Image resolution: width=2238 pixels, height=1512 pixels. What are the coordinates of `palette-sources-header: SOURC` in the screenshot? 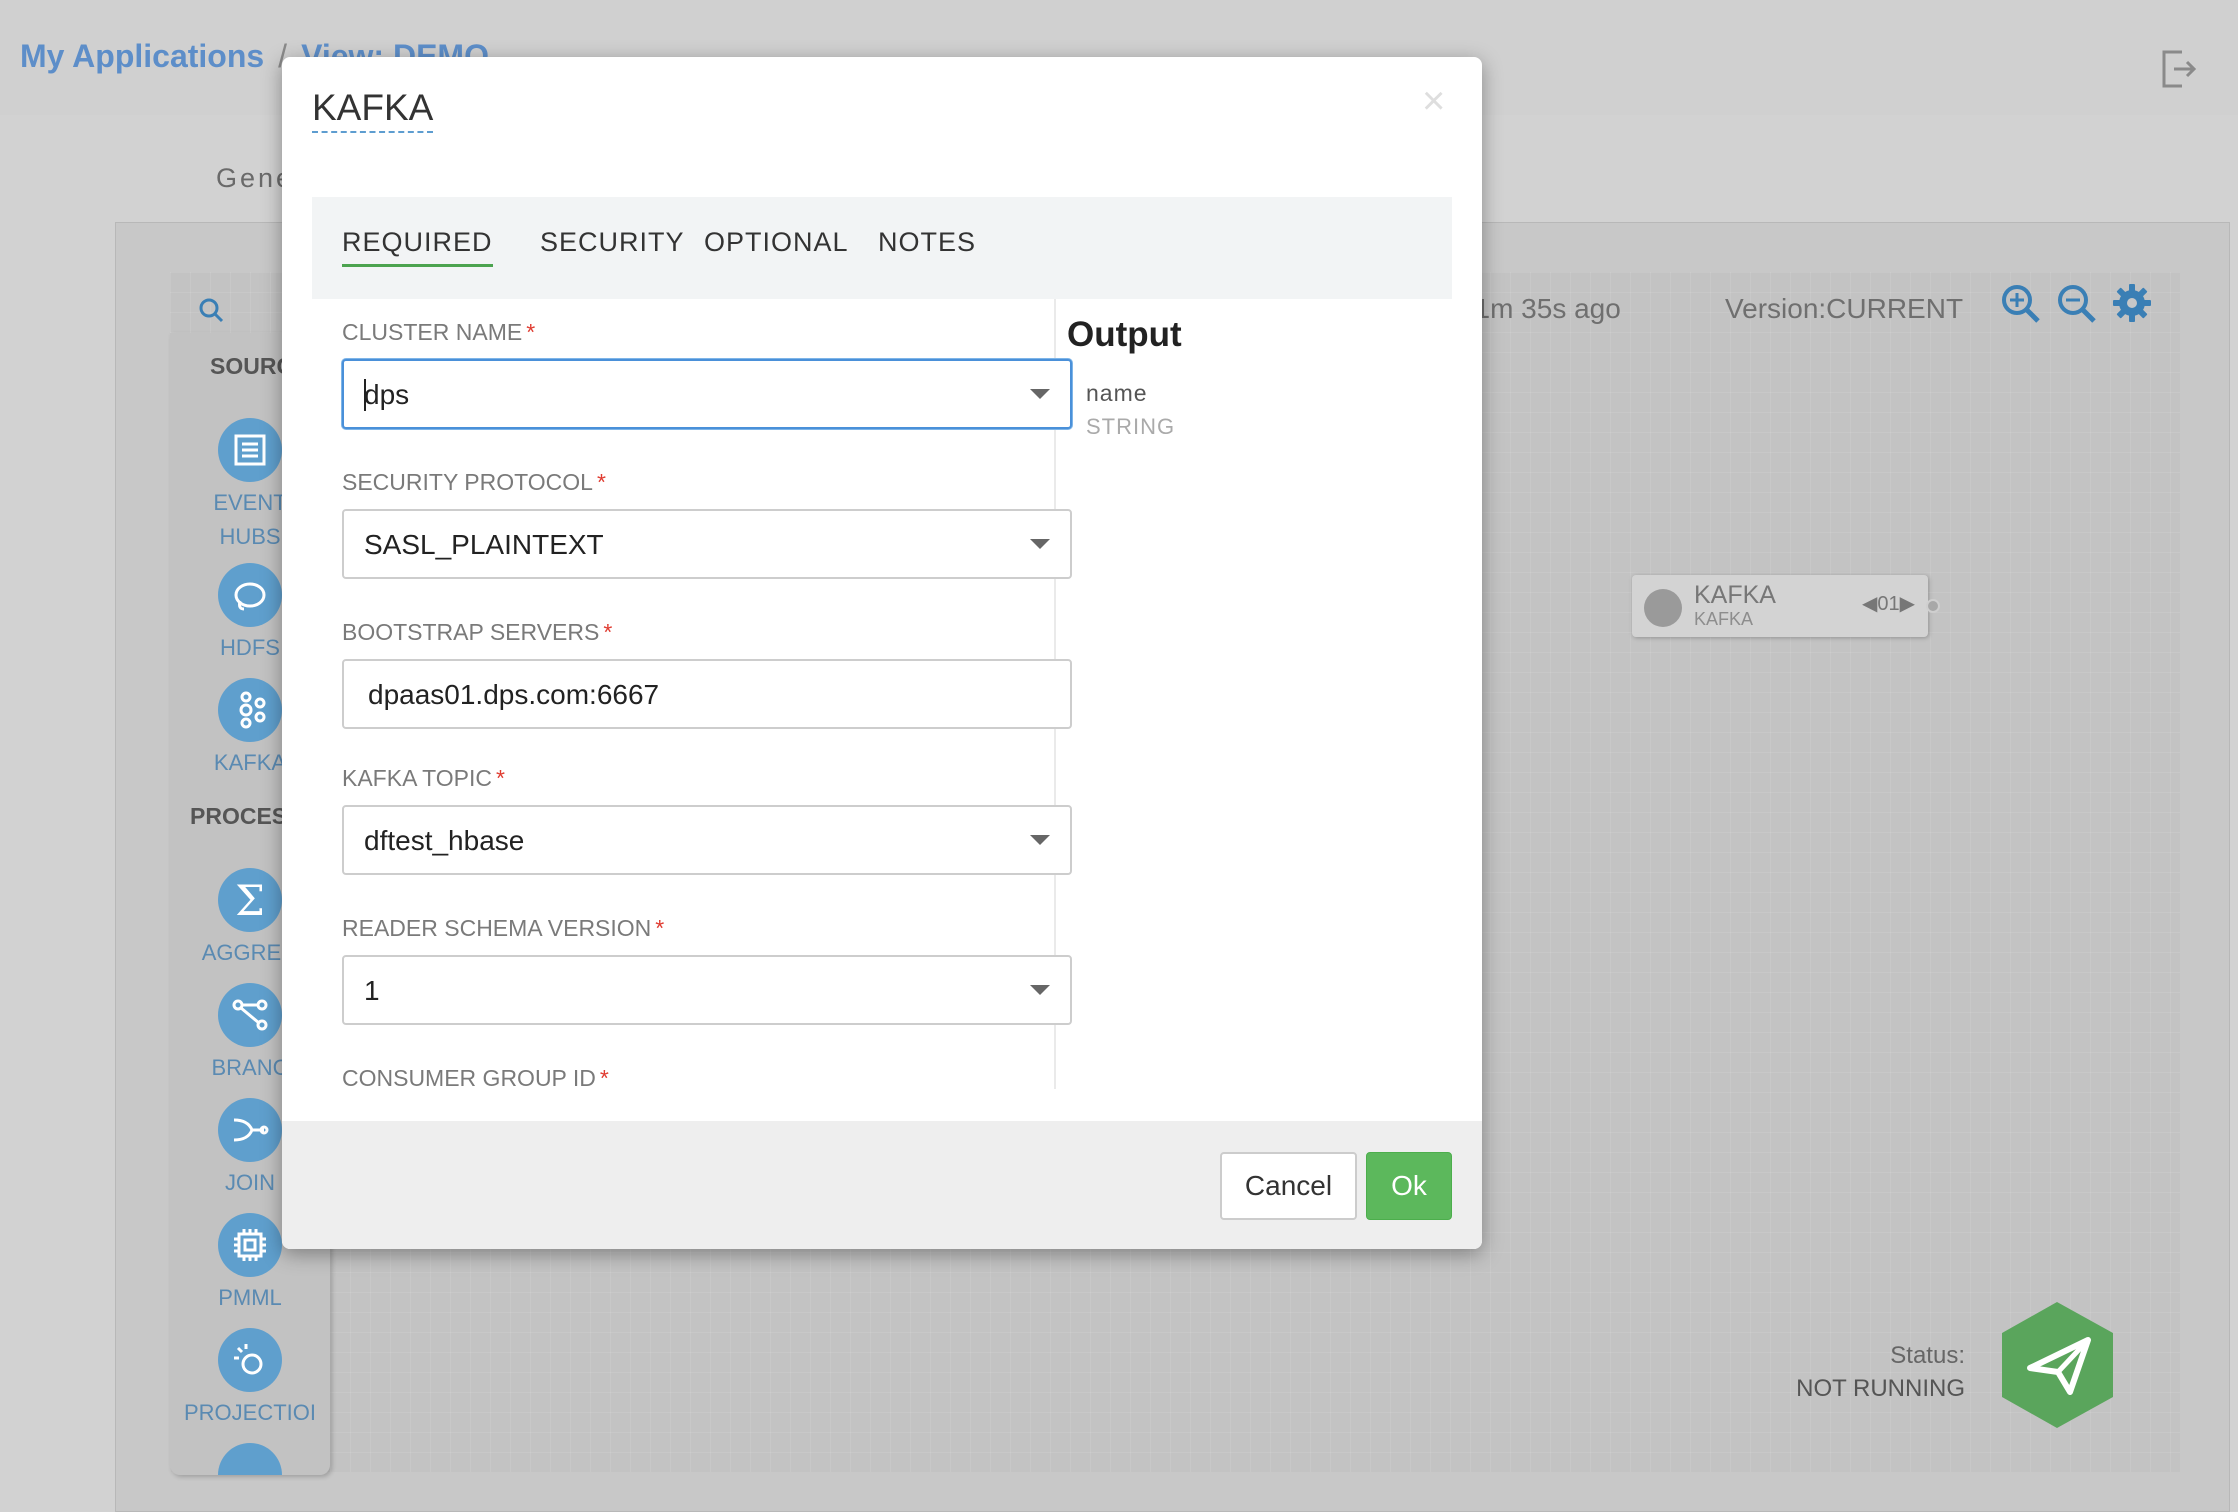 It's located at (252, 366).